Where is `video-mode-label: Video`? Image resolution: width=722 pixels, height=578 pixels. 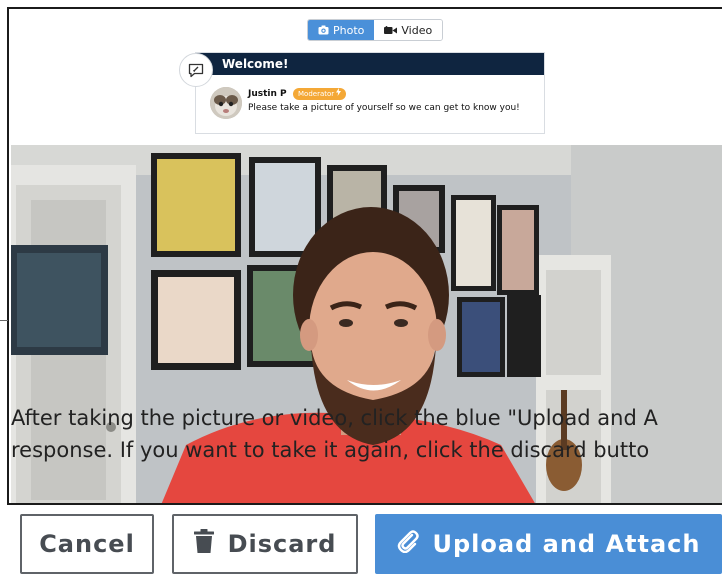
video-mode-label: Video is located at coordinates (417, 30).